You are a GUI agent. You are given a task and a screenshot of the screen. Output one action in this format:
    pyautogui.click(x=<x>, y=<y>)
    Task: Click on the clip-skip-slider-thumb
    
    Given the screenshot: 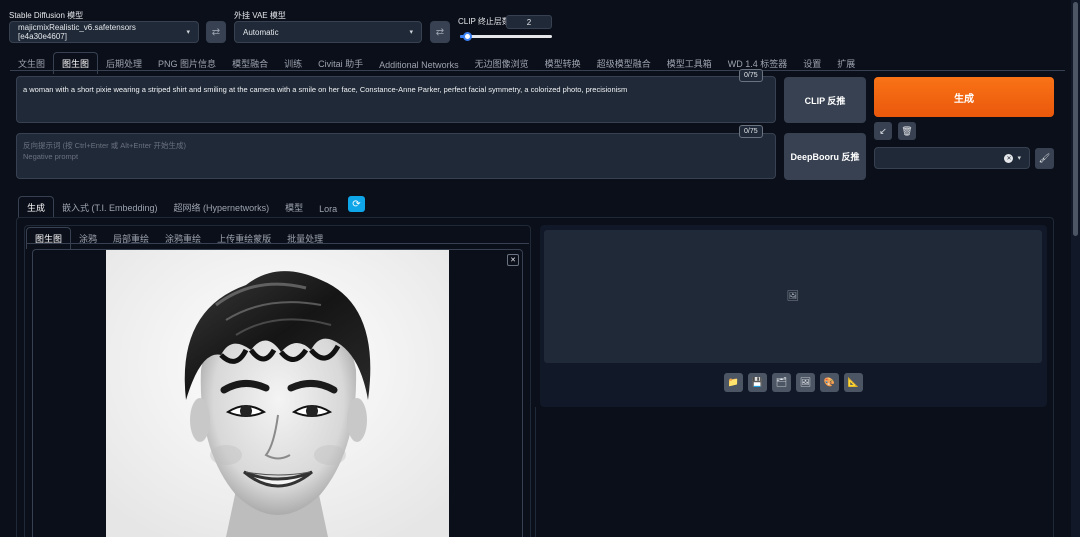 What is the action you would take?
    pyautogui.click(x=468, y=36)
    